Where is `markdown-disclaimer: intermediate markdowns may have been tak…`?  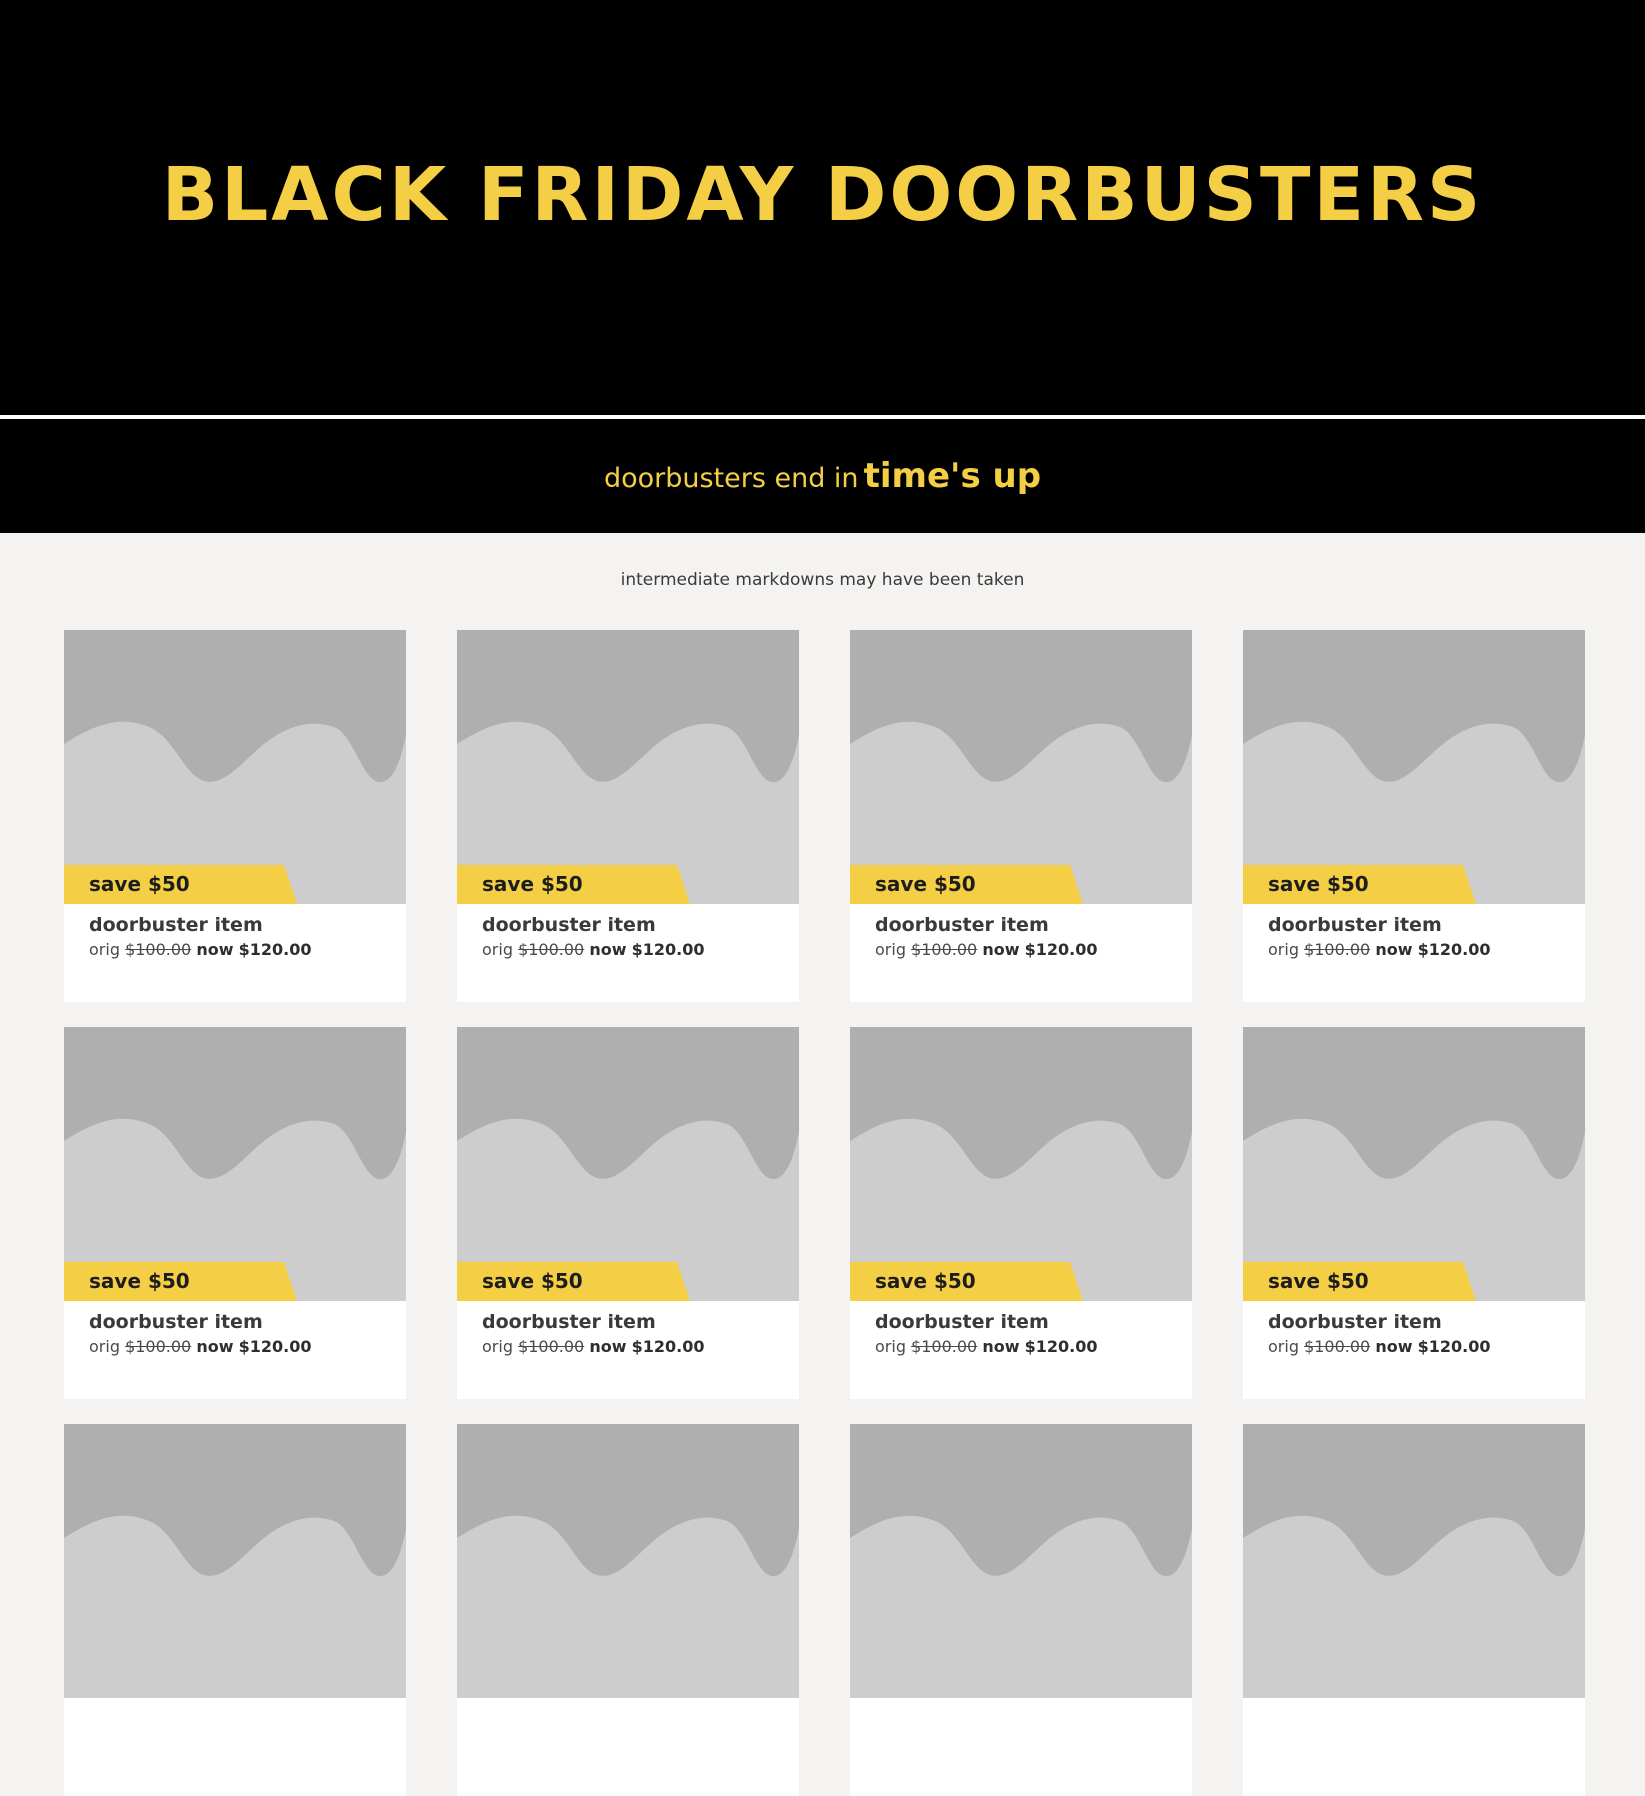 markdown-disclaimer: intermediate markdowns may have been tak… is located at coordinates (822, 580).